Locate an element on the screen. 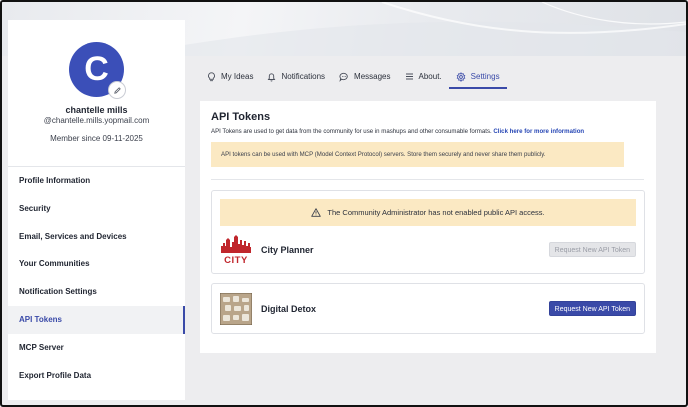  sidebar-item-email-services-devices: Email, Services and Devices is located at coordinates (96, 237).